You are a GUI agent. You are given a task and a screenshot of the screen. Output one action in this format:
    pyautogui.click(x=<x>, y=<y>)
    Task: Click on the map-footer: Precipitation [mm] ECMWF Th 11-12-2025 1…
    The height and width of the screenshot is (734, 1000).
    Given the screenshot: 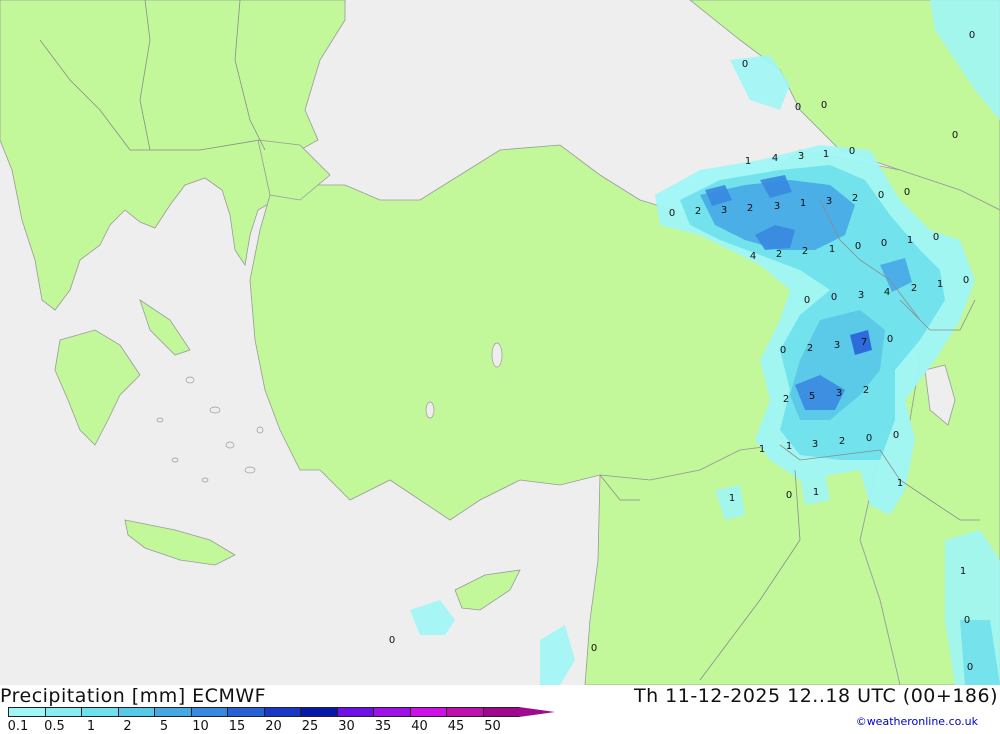 What is the action you would take?
    pyautogui.click(x=500, y=709)
    